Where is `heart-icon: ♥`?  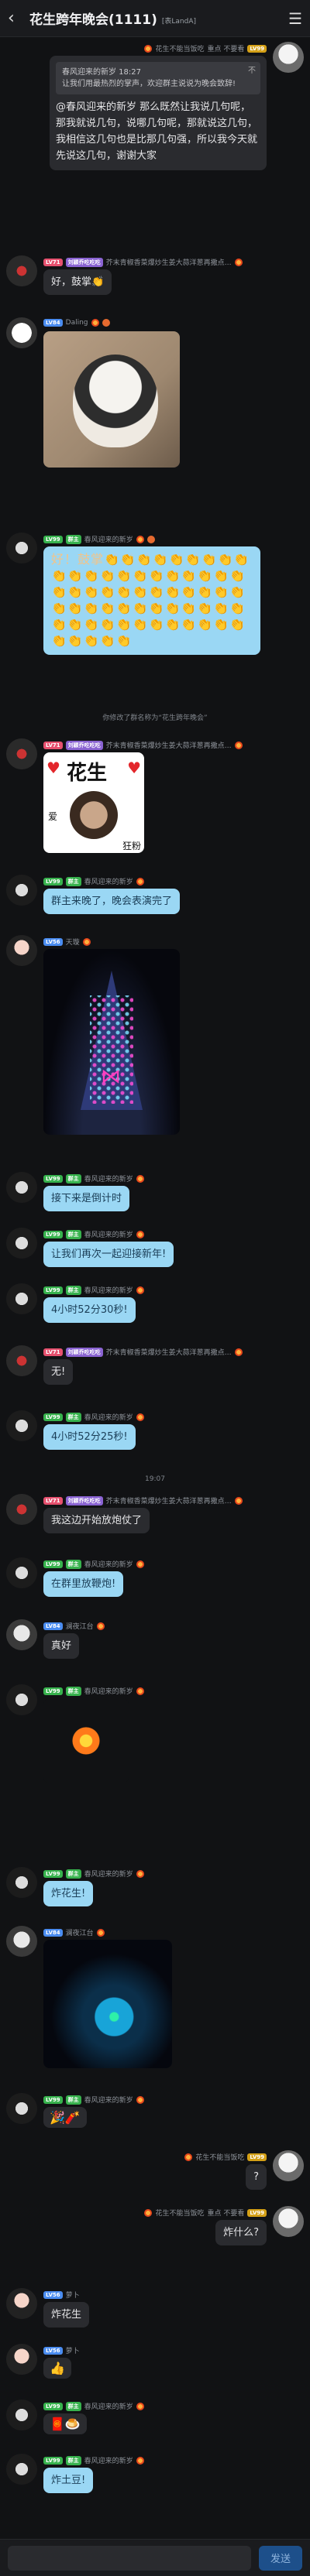 heart-icon: ♥ is located at coordinates (53, 768).